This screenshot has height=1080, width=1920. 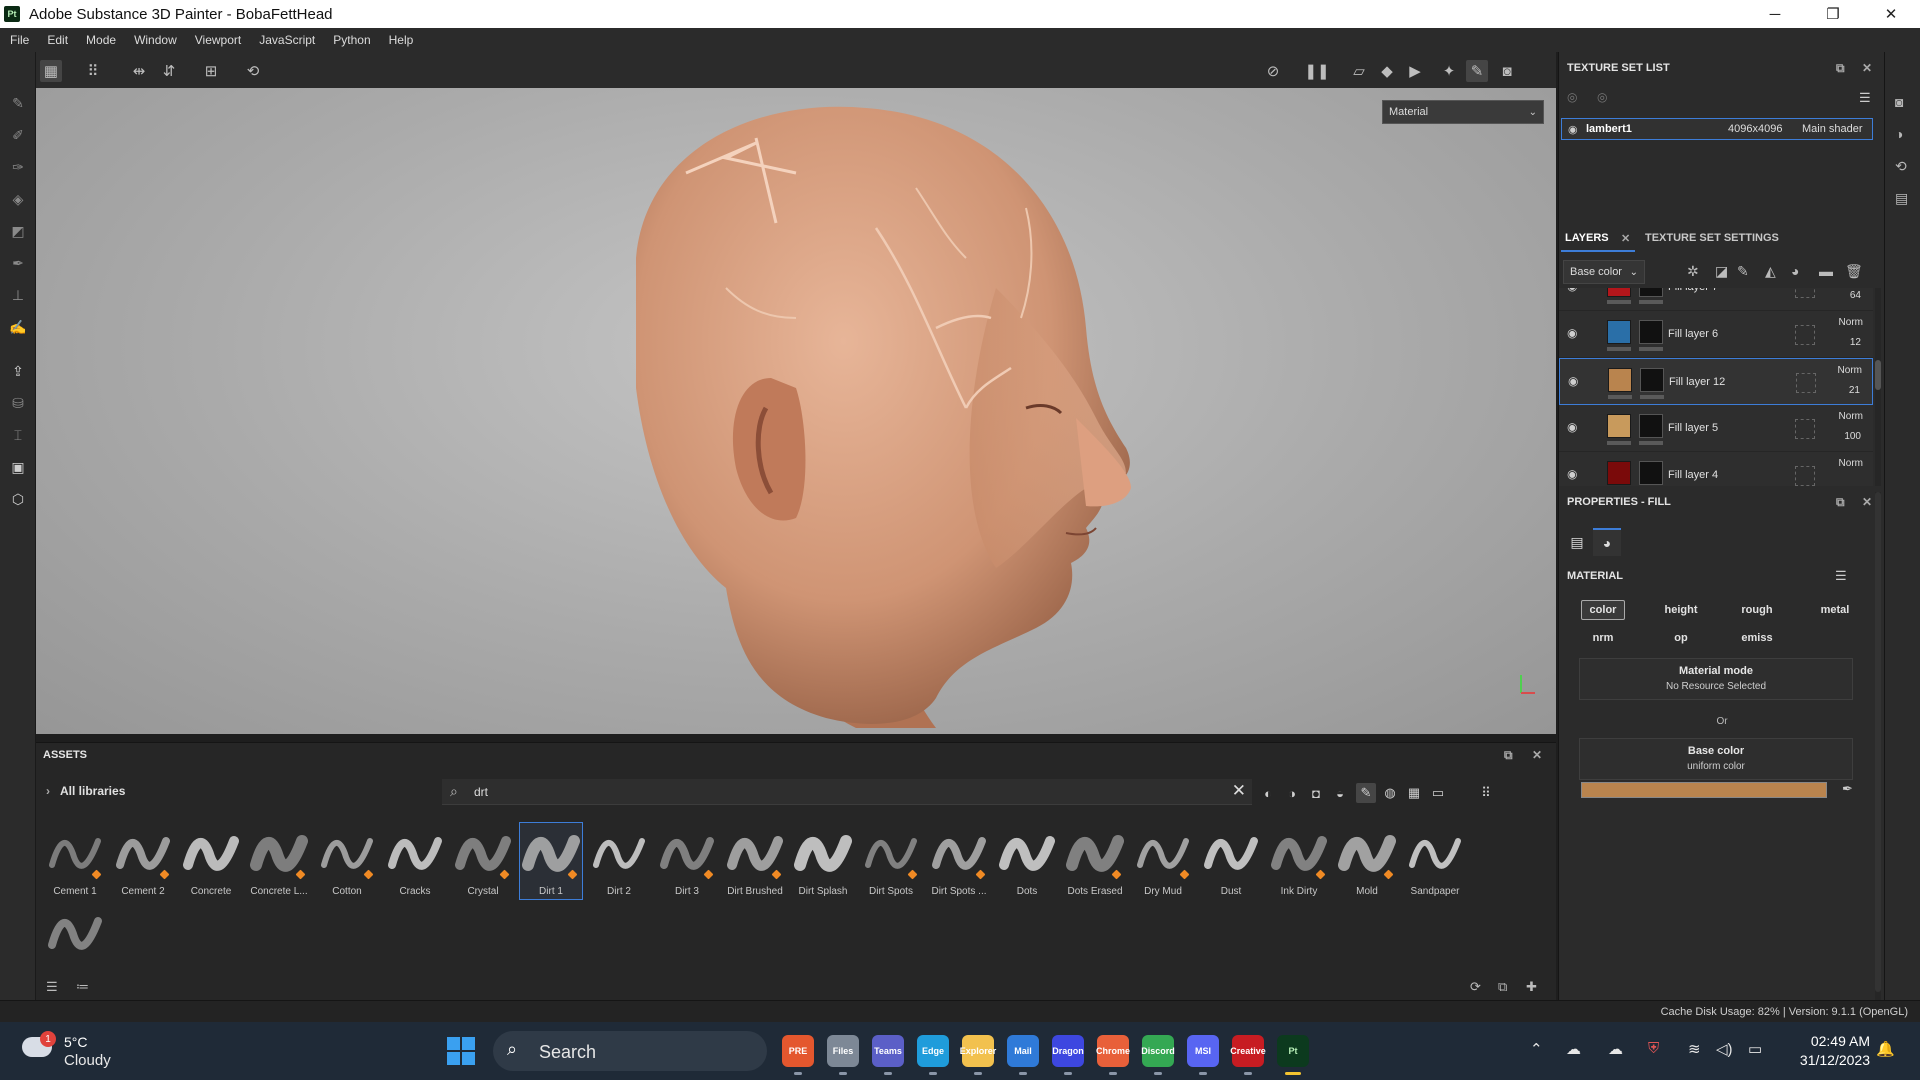 I want to click on menu-file: File, so click(x=19, y=40).